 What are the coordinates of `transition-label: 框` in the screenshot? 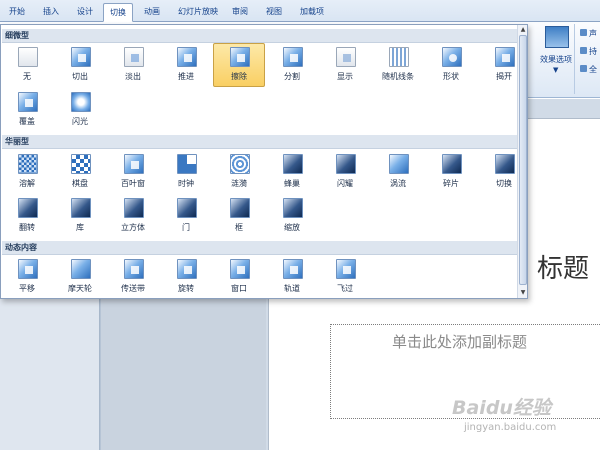 It's located at (239, 227).